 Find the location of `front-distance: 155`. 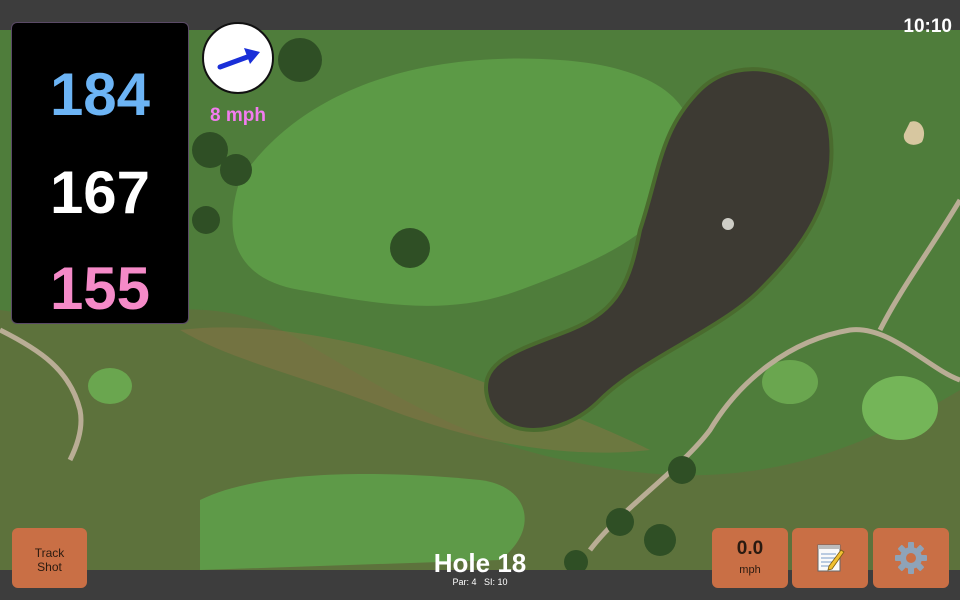

front-distance: 155 is located at coordinates (100, 288).